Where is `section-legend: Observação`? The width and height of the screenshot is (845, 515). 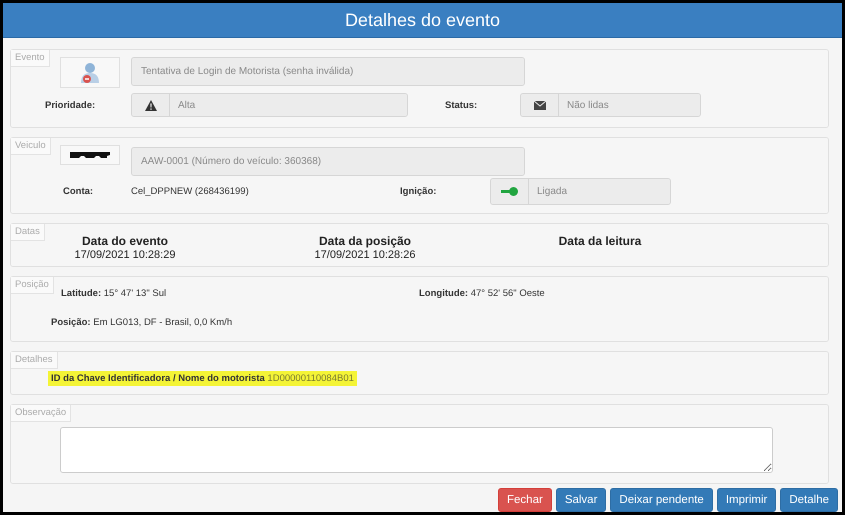
section-legend: Observação is located at coordinates (41, 413).